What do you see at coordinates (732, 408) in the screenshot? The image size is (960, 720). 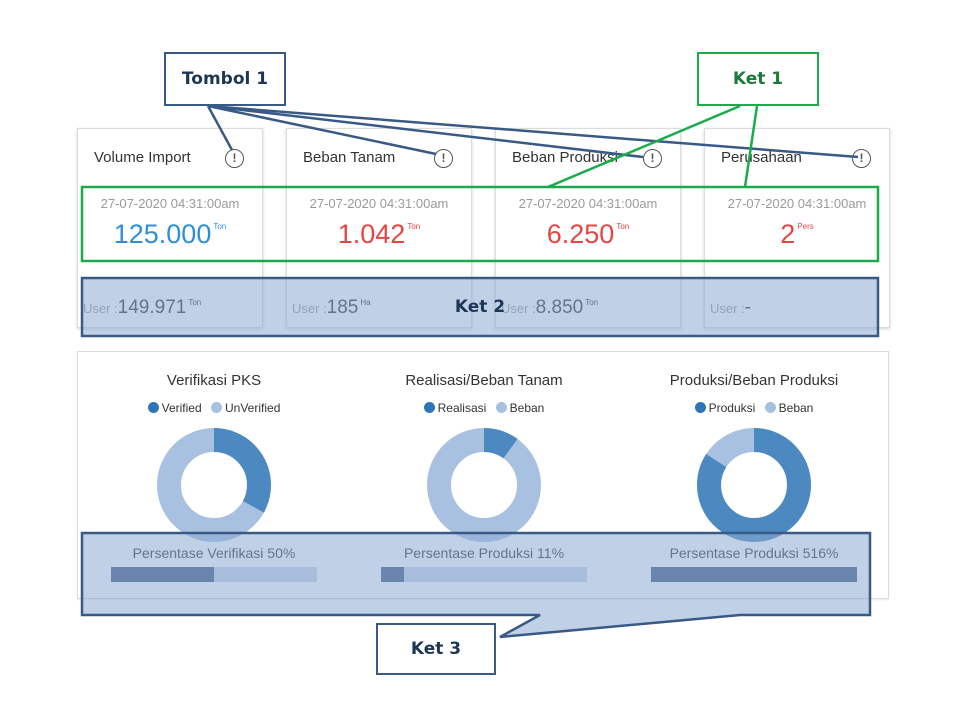 I see `legend-label: Produksi` at bounding box center [732, 408].